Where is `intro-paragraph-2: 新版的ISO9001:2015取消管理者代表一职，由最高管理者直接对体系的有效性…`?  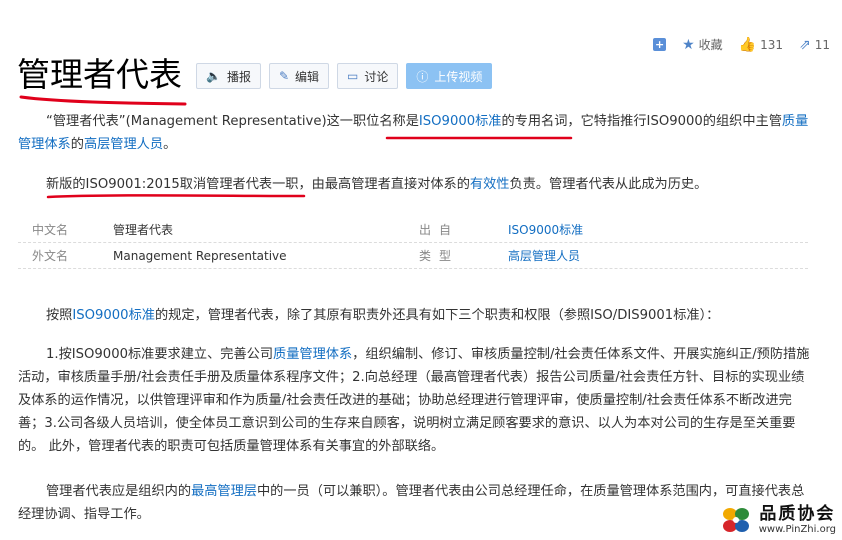 intro-paragraph-2: 新版的ISO9001:2015取消管理者代表一职，由最高管理者直接对体系的有效性… is located at coordinates (377, 184).